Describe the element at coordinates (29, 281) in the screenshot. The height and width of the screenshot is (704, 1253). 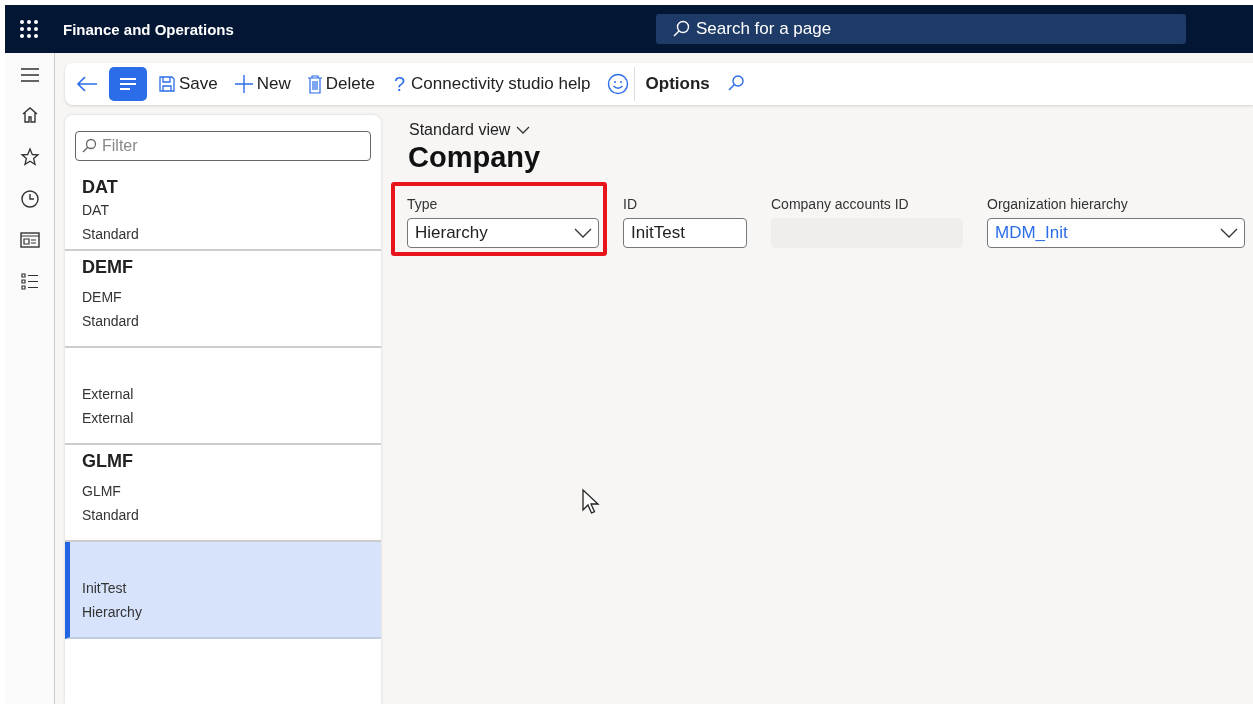
I see `list-icon` at that location.